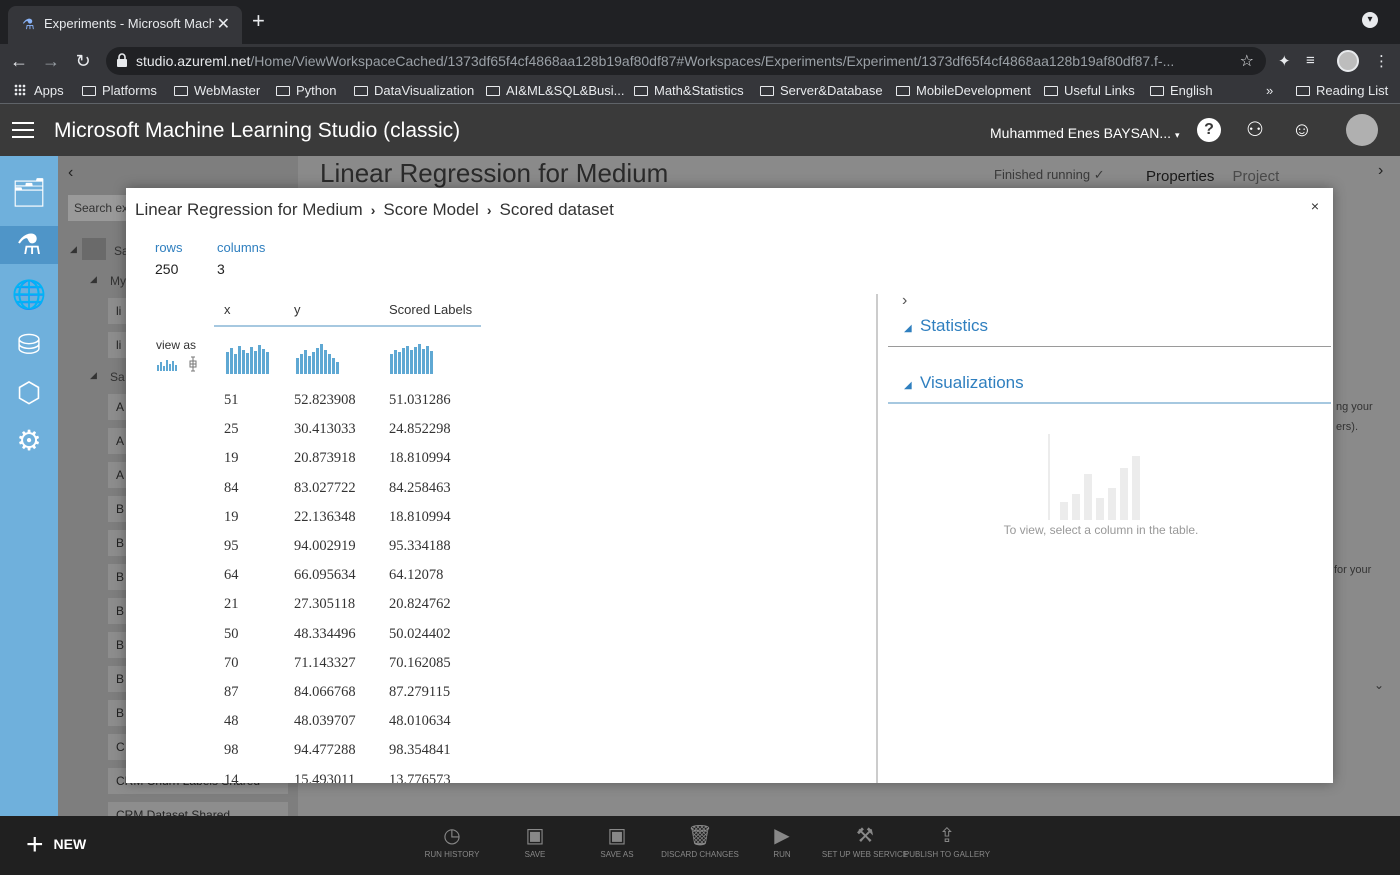 The width and height of the screenshot is (1400, 875). I want to click on bookmark-folder: DataVisualization, so click(414, 90).